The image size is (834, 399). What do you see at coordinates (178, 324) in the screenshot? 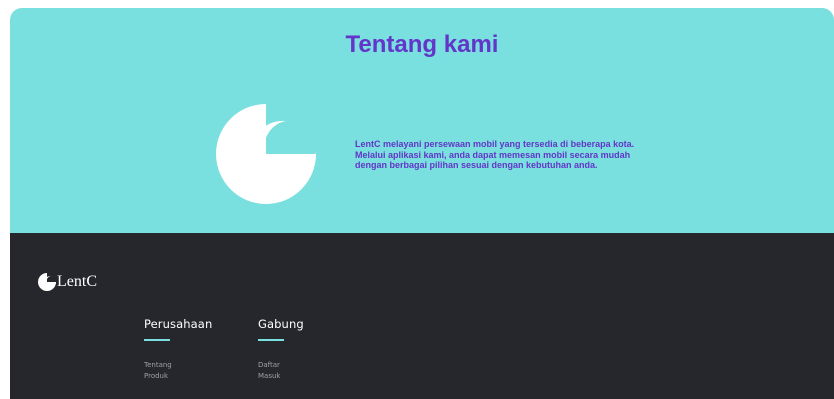
I see `footer-column-title: Perusahaan` at bounding box center [178, 324].